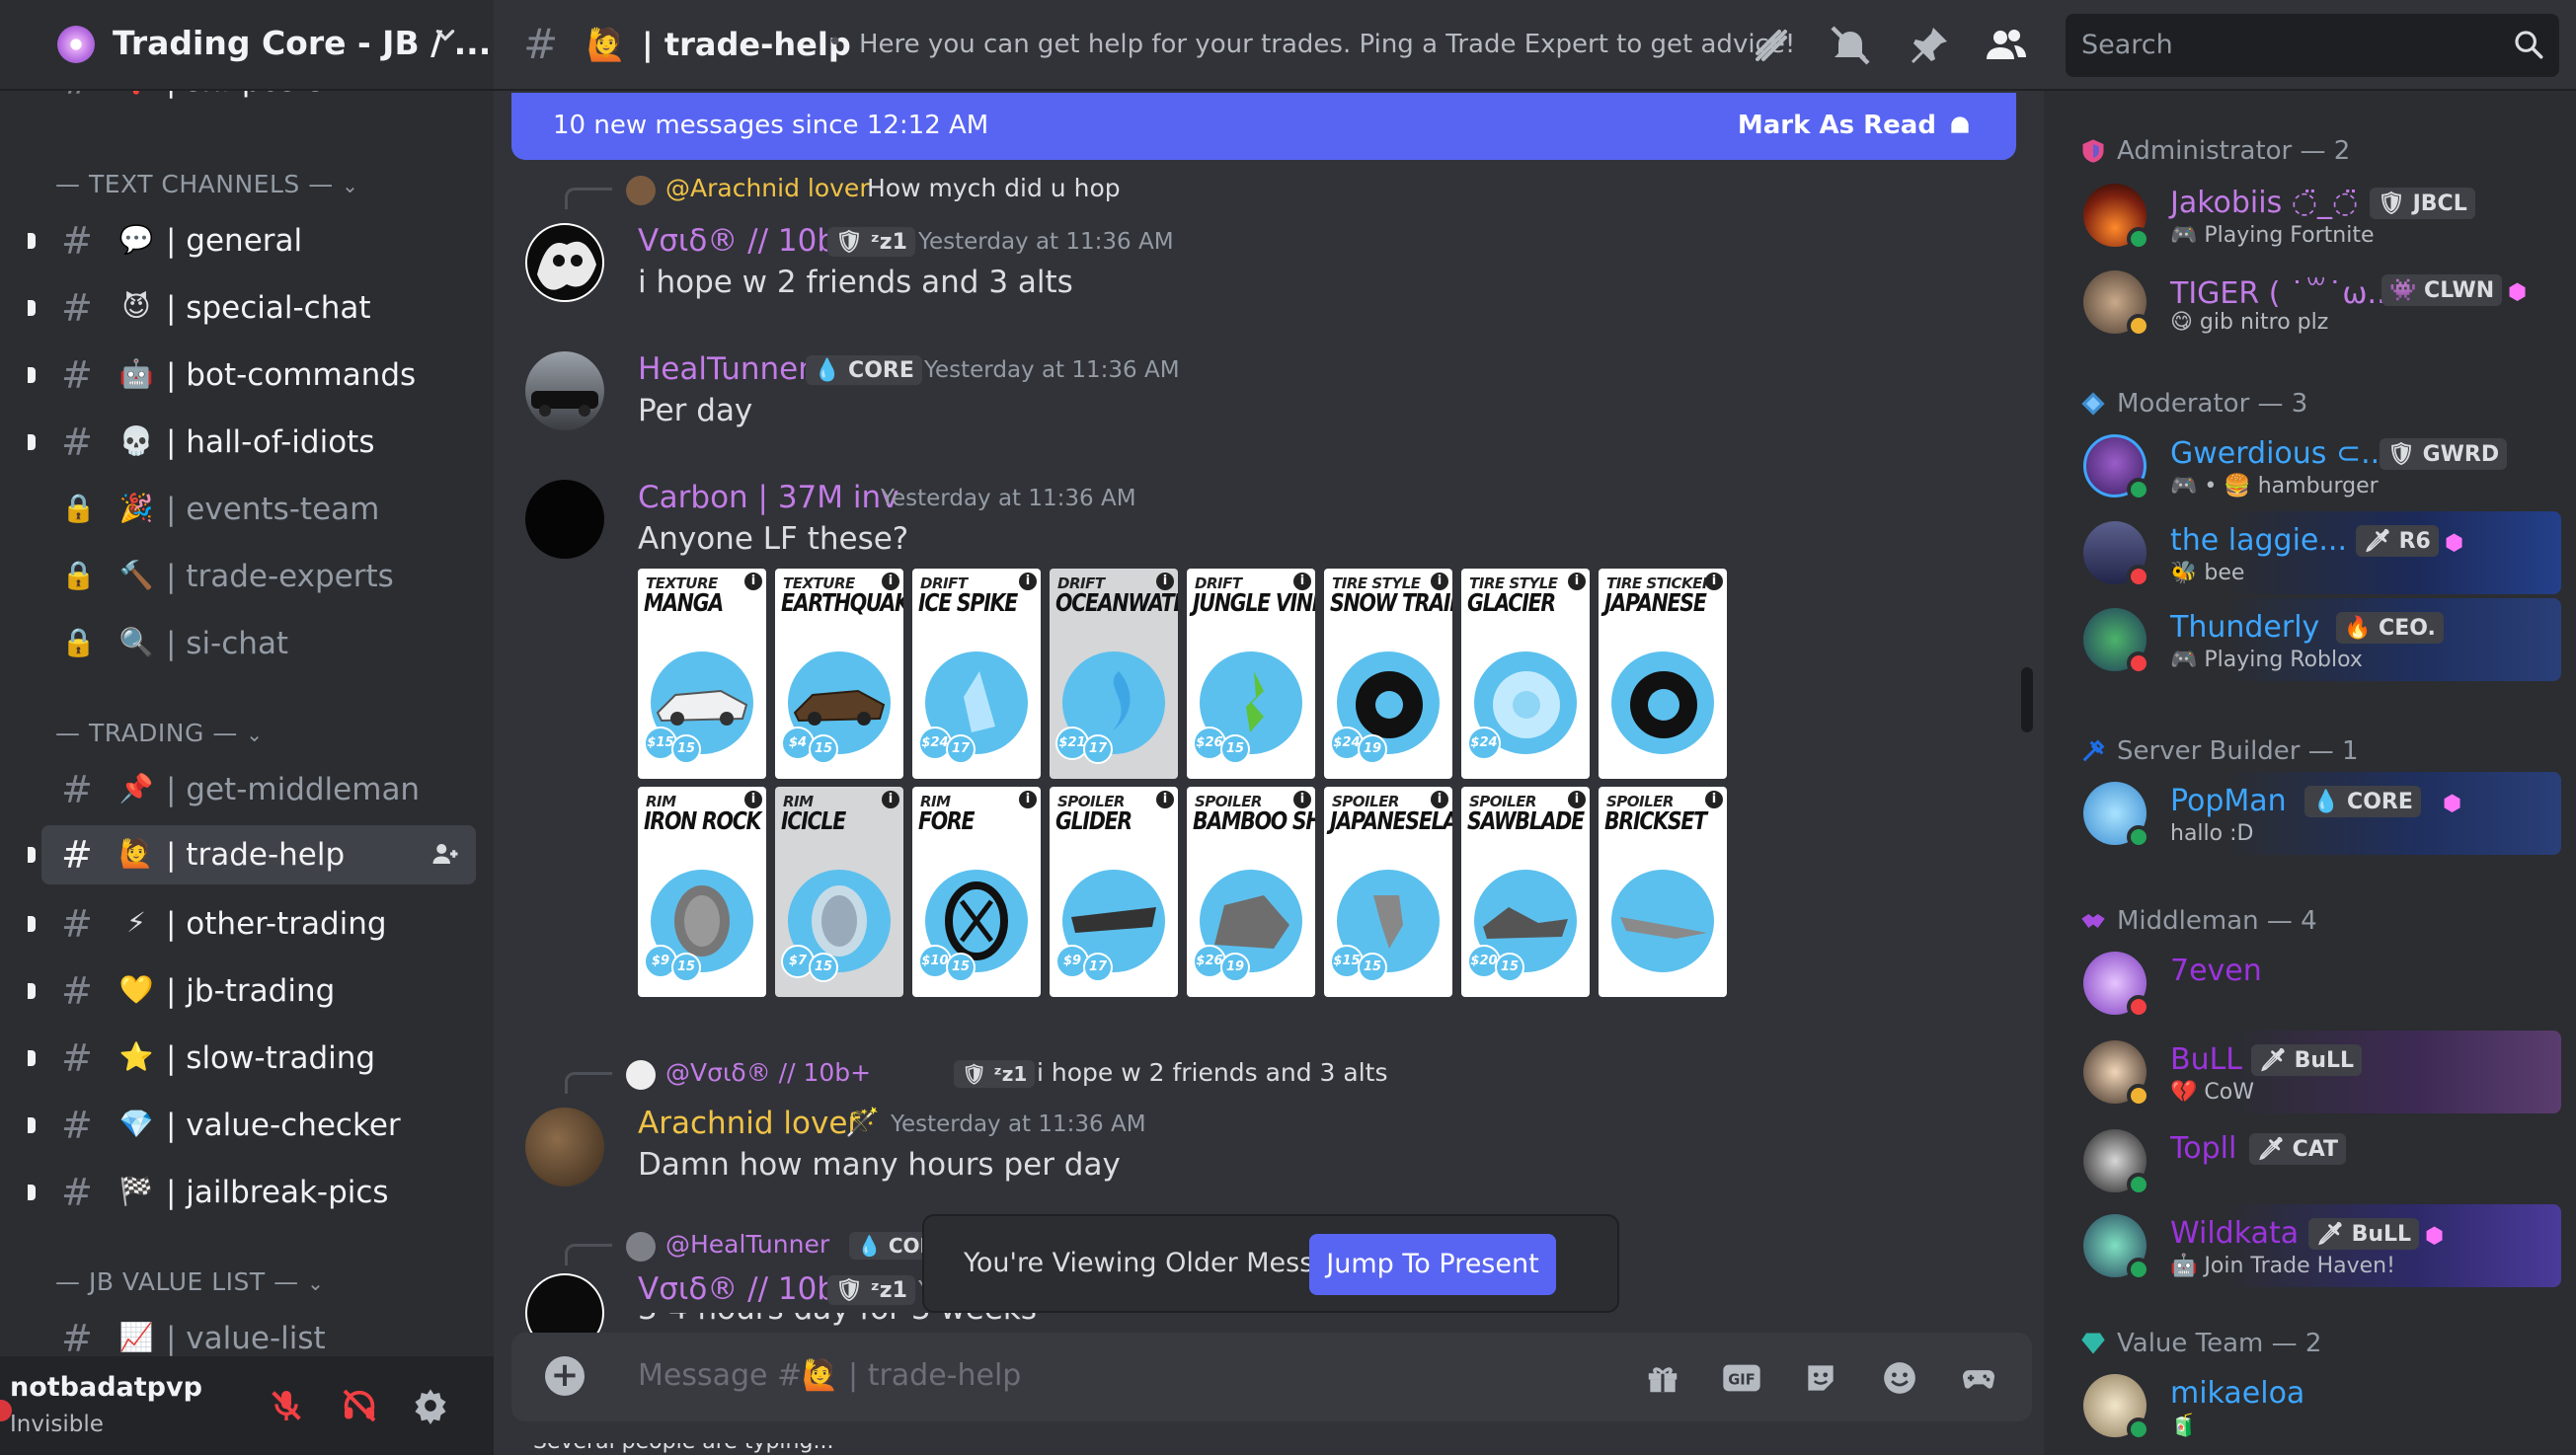 The image size is (2576, 1455). I want to click on channel-slow-trading: # ⭐ | slow-trading, so click(252, 1058).